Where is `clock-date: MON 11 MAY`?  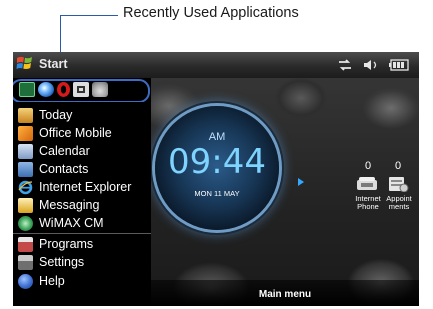 clock-date: MON 11 MAY is located at coordinates (217, 193).